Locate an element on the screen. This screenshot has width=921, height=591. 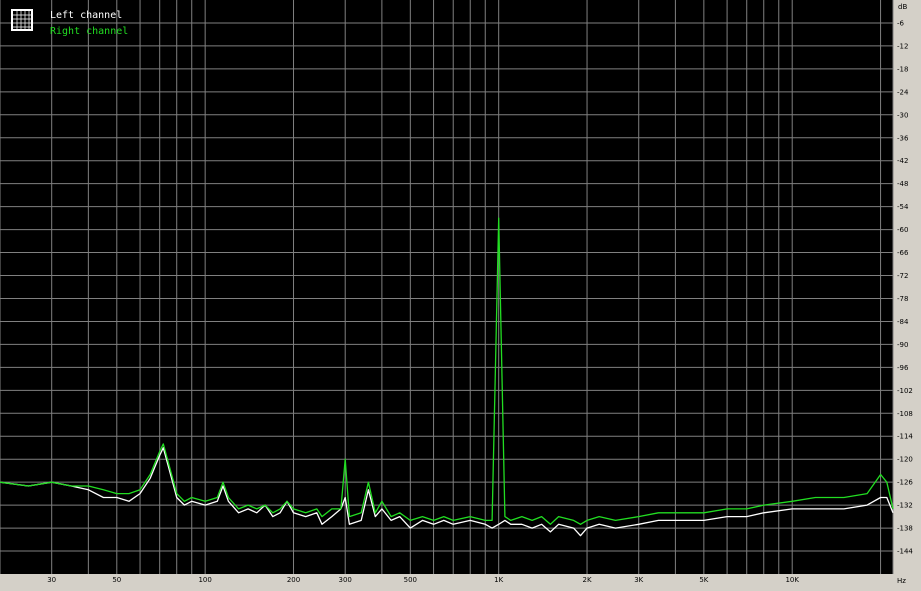
x-tick-label: 100 is located at coordinates (204, 580).